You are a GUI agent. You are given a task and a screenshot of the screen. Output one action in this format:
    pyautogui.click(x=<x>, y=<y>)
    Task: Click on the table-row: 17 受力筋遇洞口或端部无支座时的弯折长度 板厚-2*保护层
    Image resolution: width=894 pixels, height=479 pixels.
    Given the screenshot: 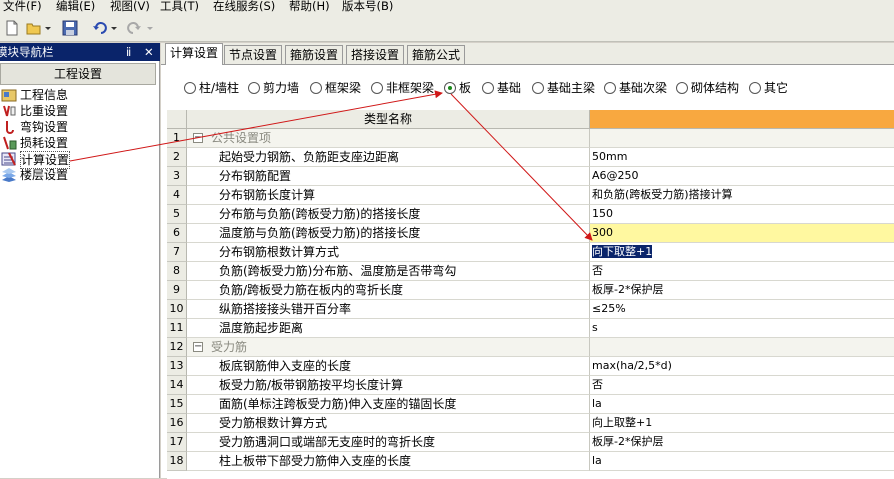 What is the action you would take?
    pyautogui.click(x=530, y=442)
    